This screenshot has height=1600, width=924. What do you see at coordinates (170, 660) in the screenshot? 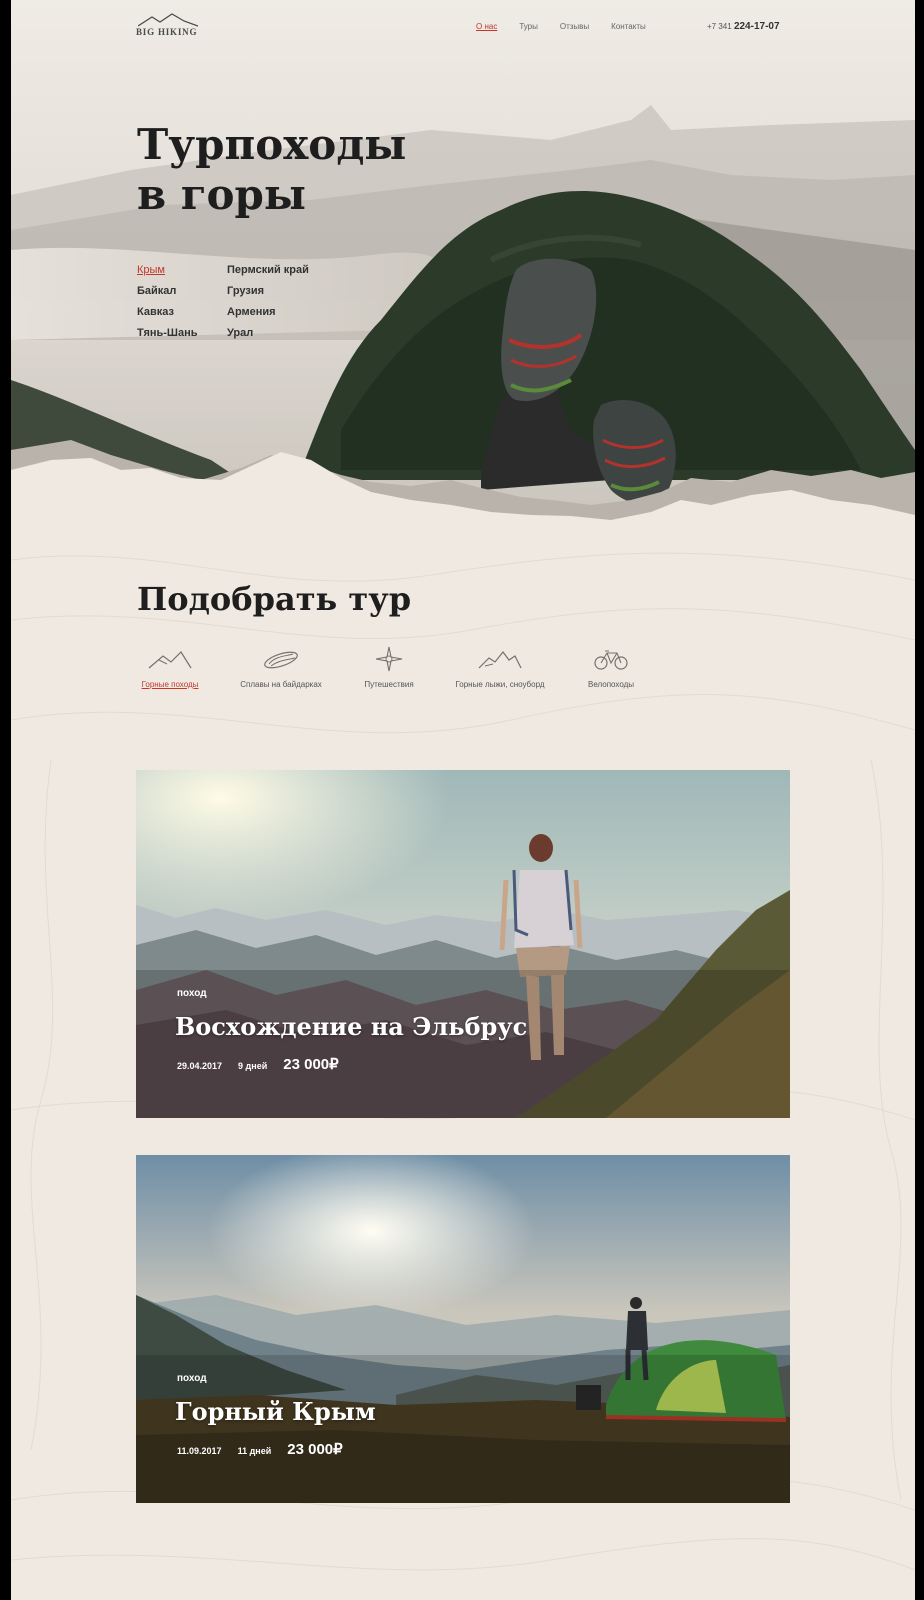
I see `mountains-icon` at bounding box center [170, 660].